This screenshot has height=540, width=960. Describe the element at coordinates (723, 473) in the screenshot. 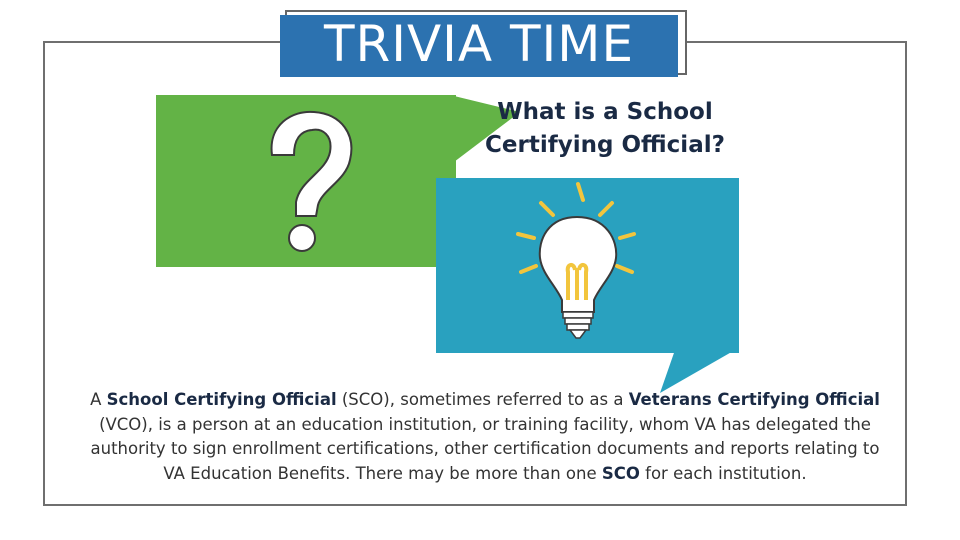

I see `answer-part-3: for each institution.` at that location.